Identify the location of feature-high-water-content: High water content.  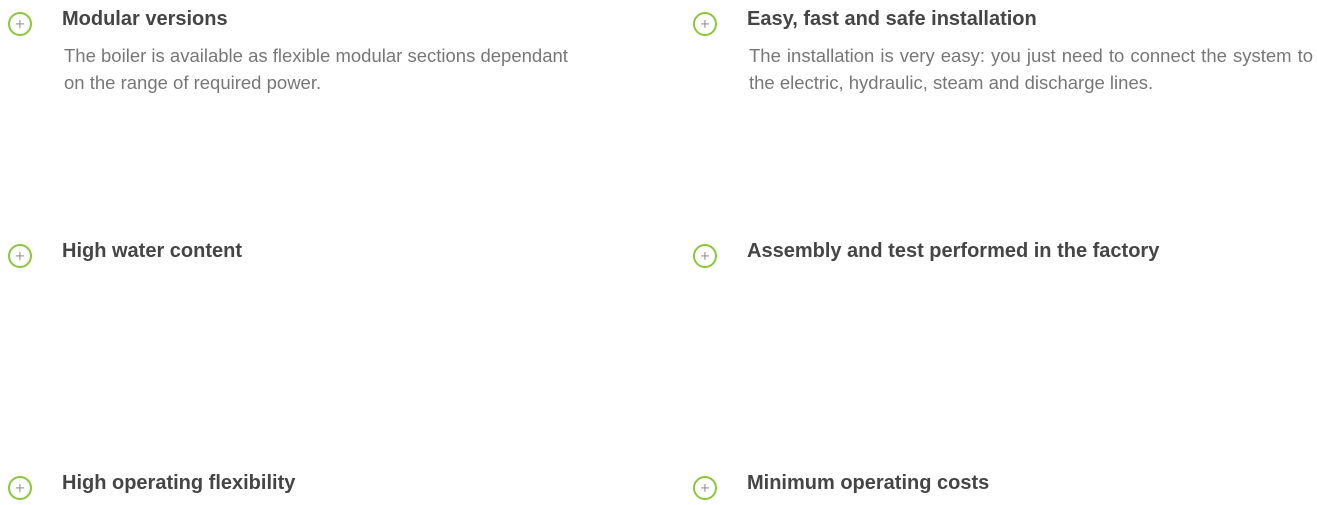
(298, 252).